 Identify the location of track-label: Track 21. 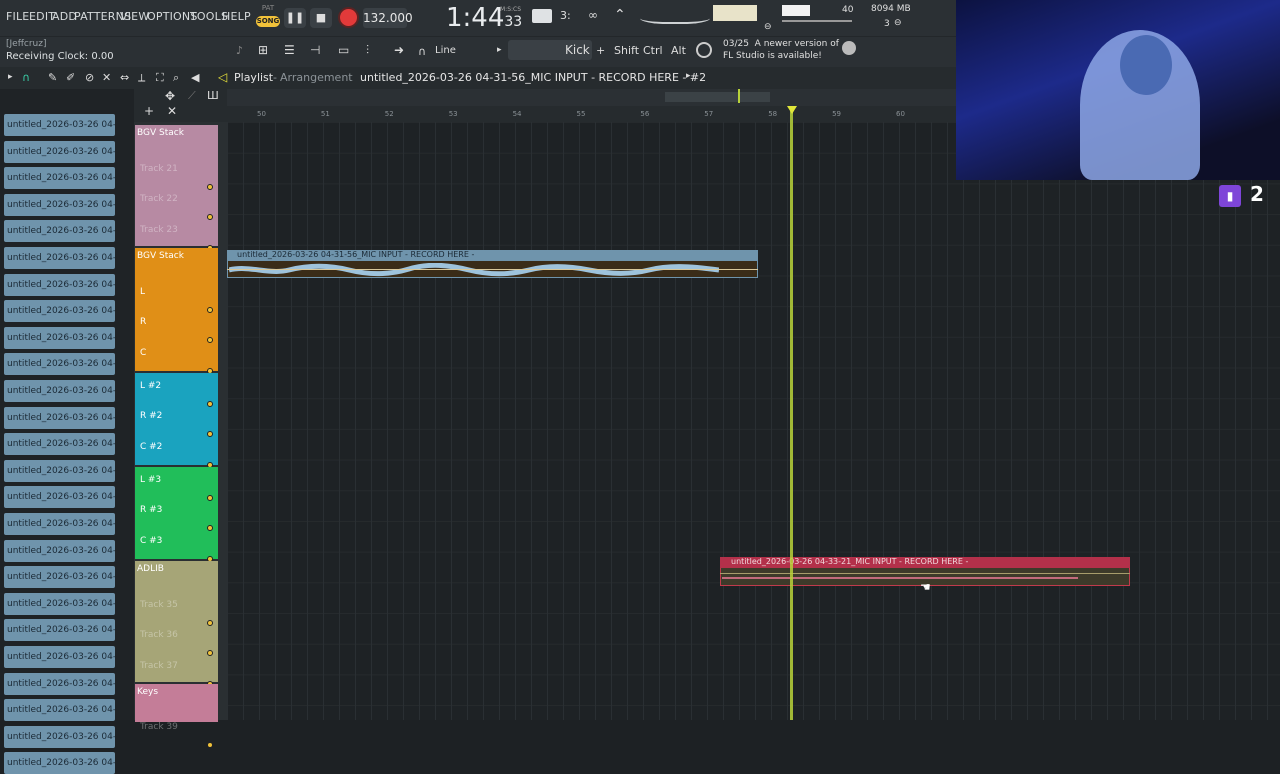
(159, 169).